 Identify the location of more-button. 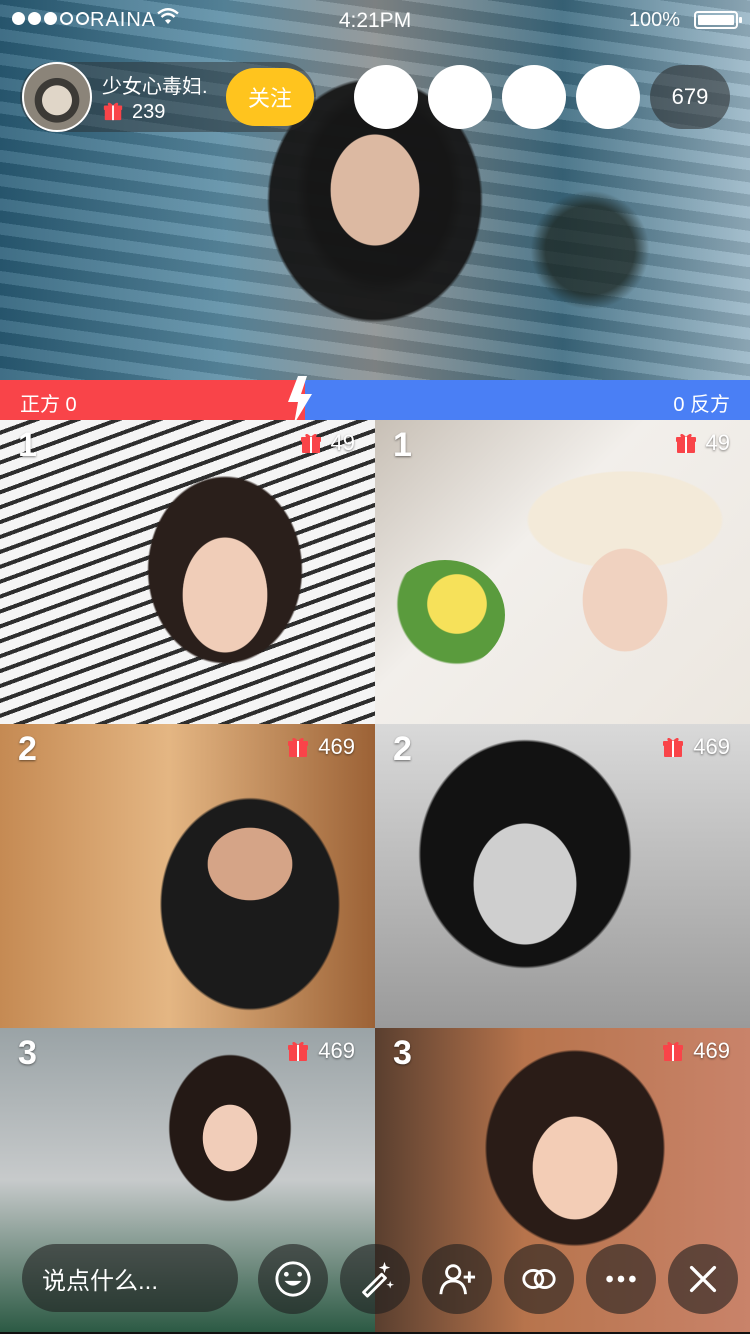
(621, 1279).